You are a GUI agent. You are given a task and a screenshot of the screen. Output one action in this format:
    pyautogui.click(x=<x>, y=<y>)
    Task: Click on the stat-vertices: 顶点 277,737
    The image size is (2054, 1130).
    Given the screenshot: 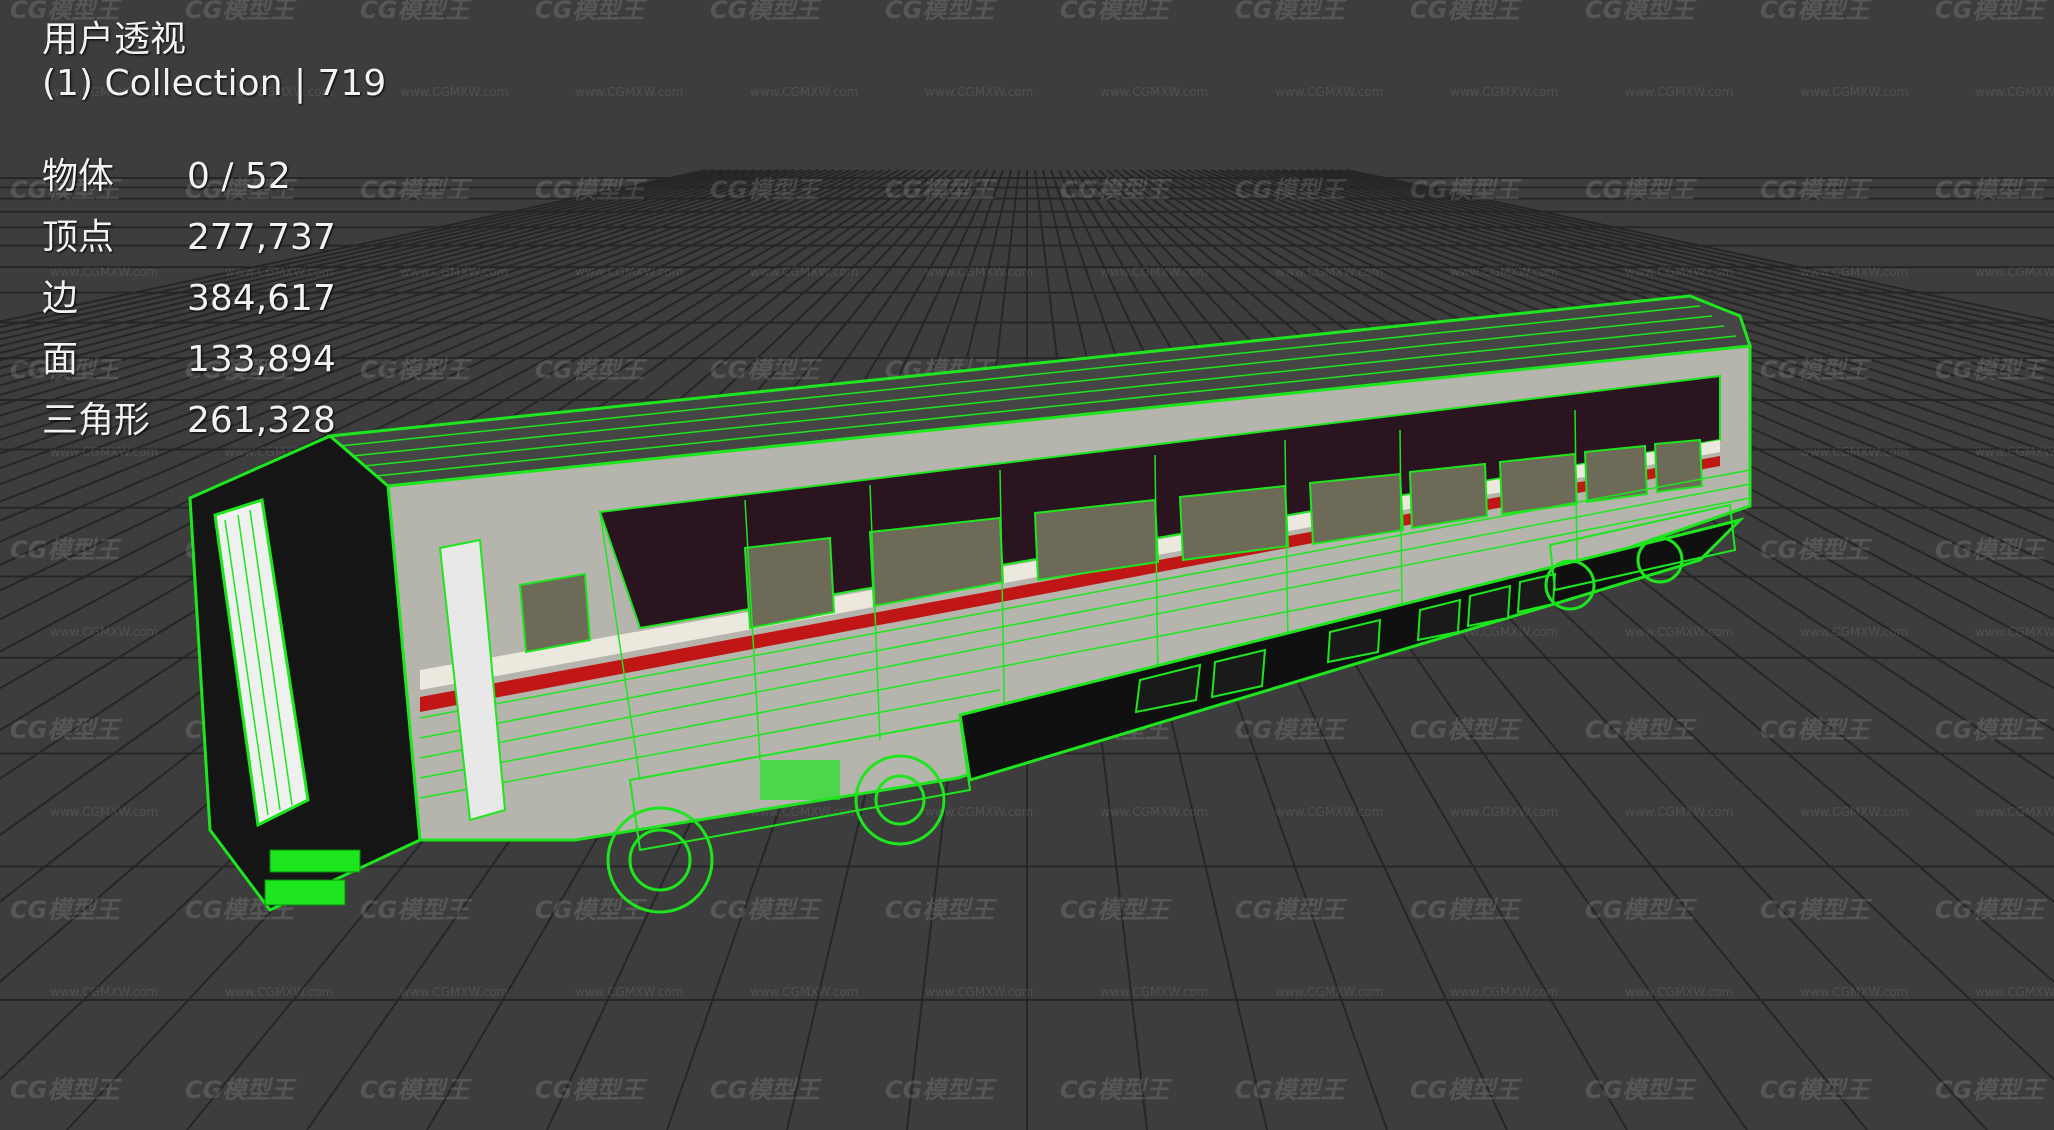 What is the action you would take?
    pyautogui.click(x=214, y=237)
    